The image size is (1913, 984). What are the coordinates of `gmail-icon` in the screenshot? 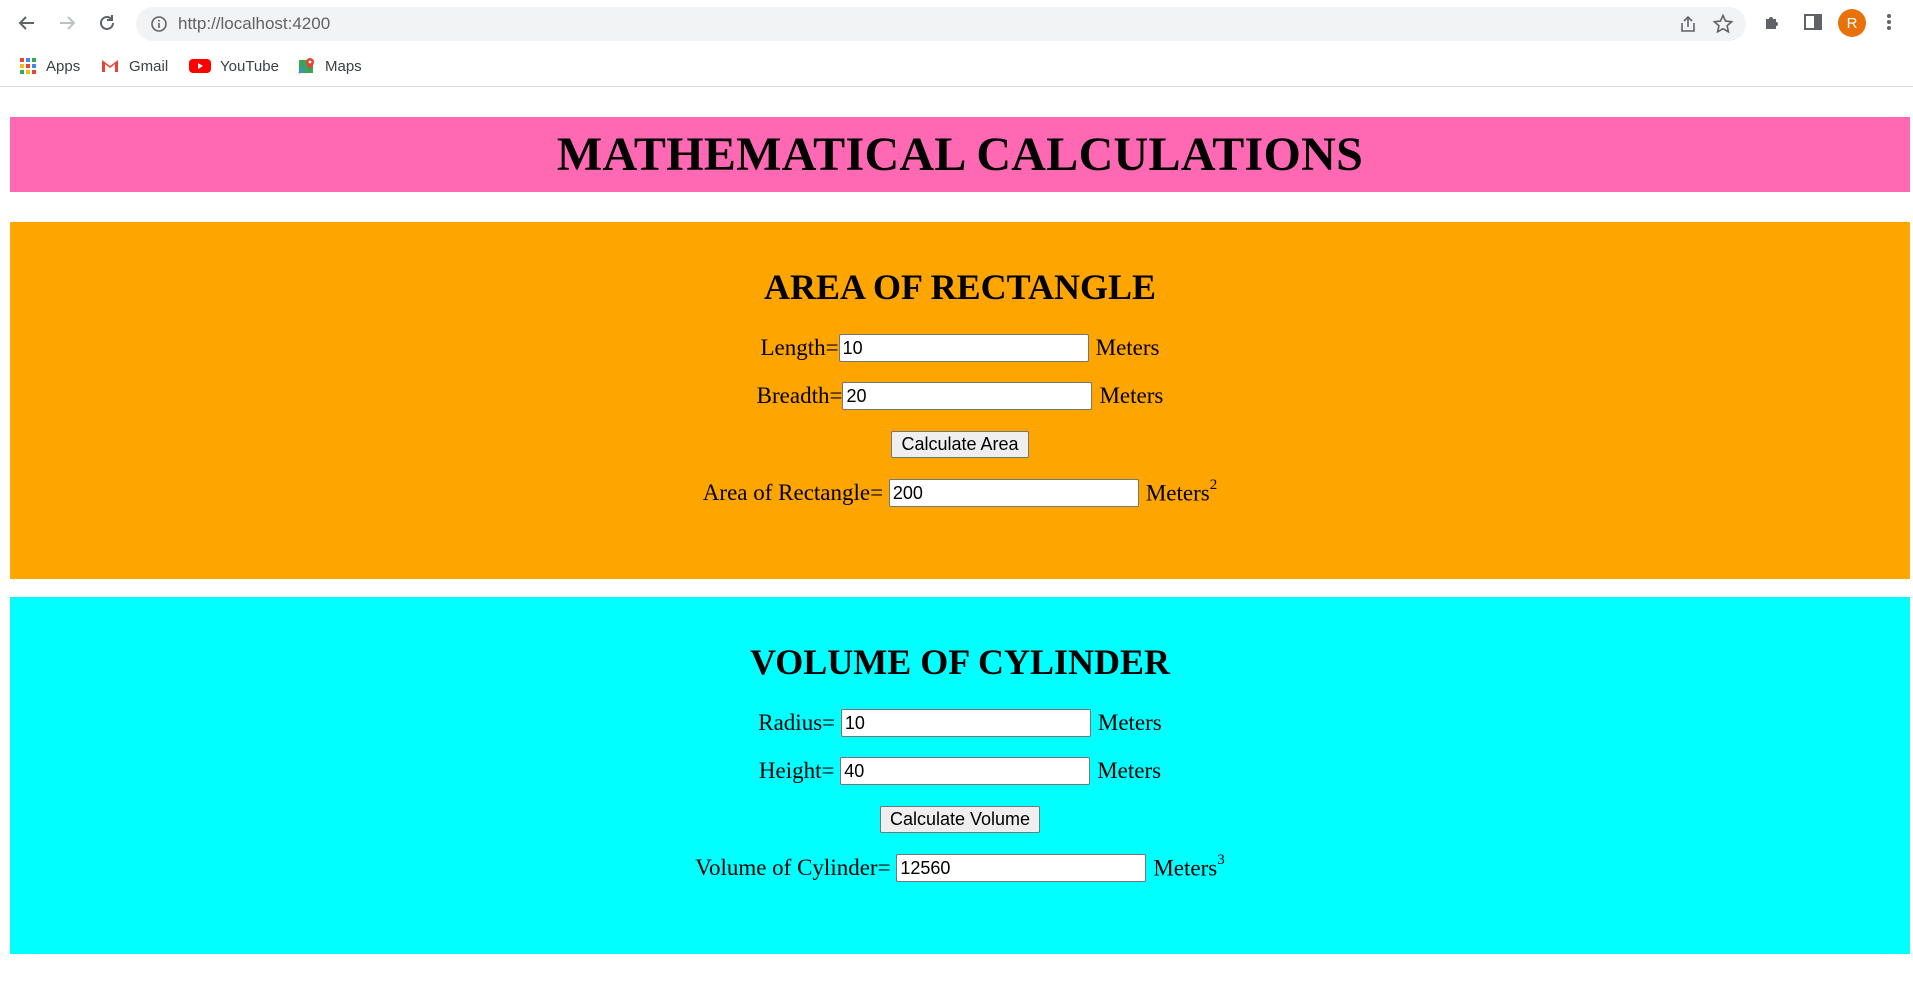 It's located at (110, 66).